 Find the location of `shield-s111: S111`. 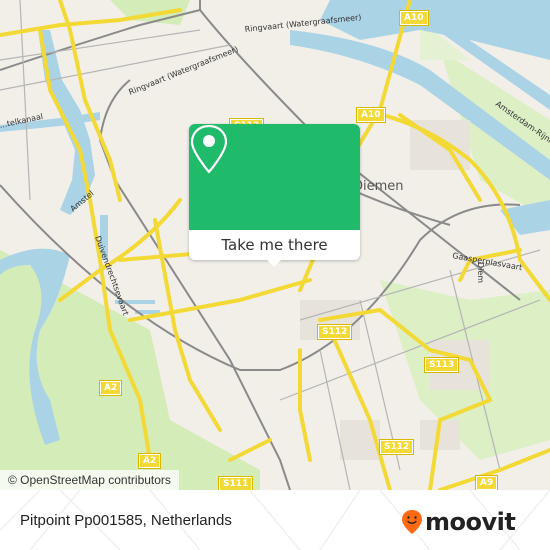

shield-s111: S111 is located at coordinates (235, 483).